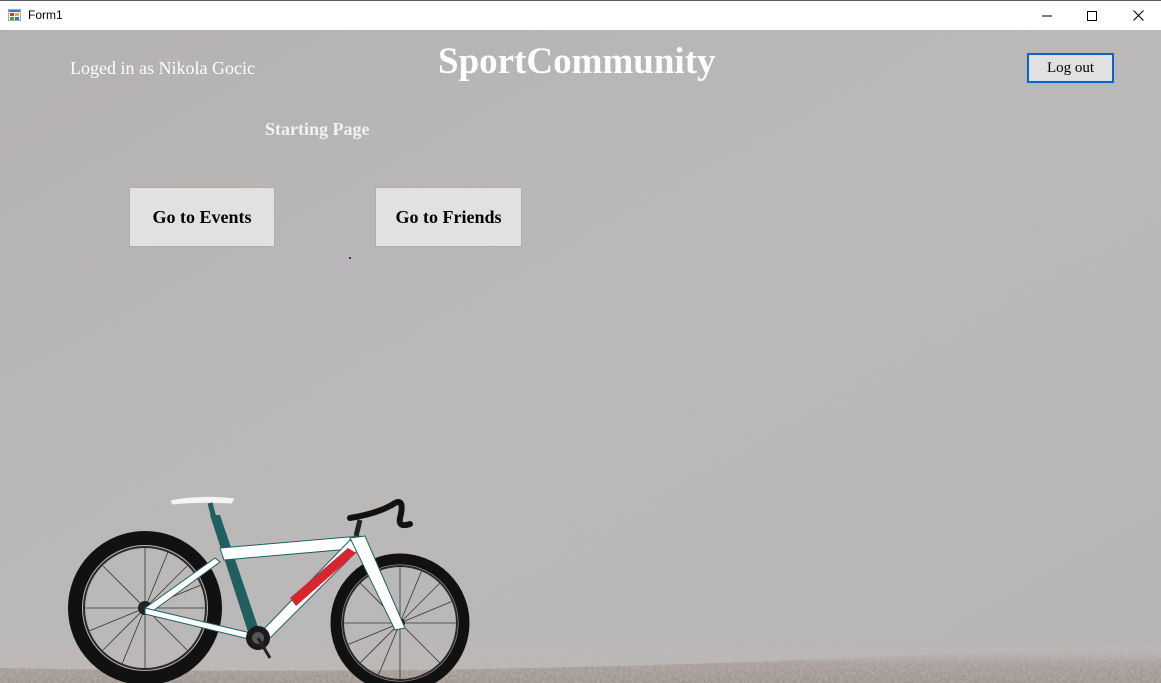 The height and width of the screenshot is (683, 1161). What do you see at coordinates (275, 587) in the screenshot?
I see `bike-frame` at bounding box center [275, 587].